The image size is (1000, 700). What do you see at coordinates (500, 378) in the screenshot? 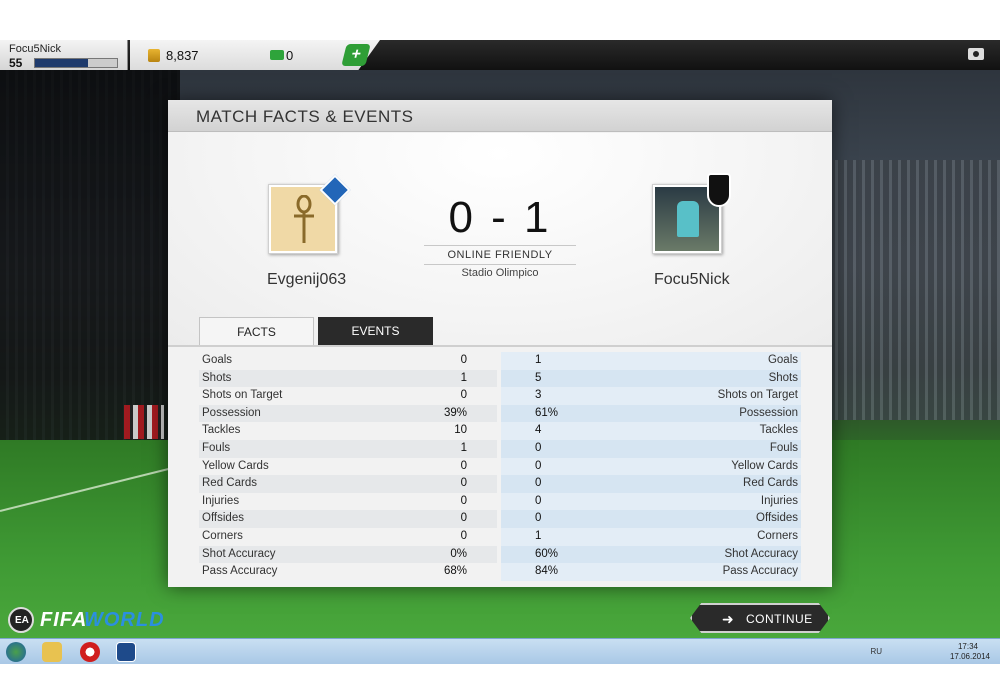
I see `stat-row: Shots 1 5 Shots` at bounding box center [500, 378].